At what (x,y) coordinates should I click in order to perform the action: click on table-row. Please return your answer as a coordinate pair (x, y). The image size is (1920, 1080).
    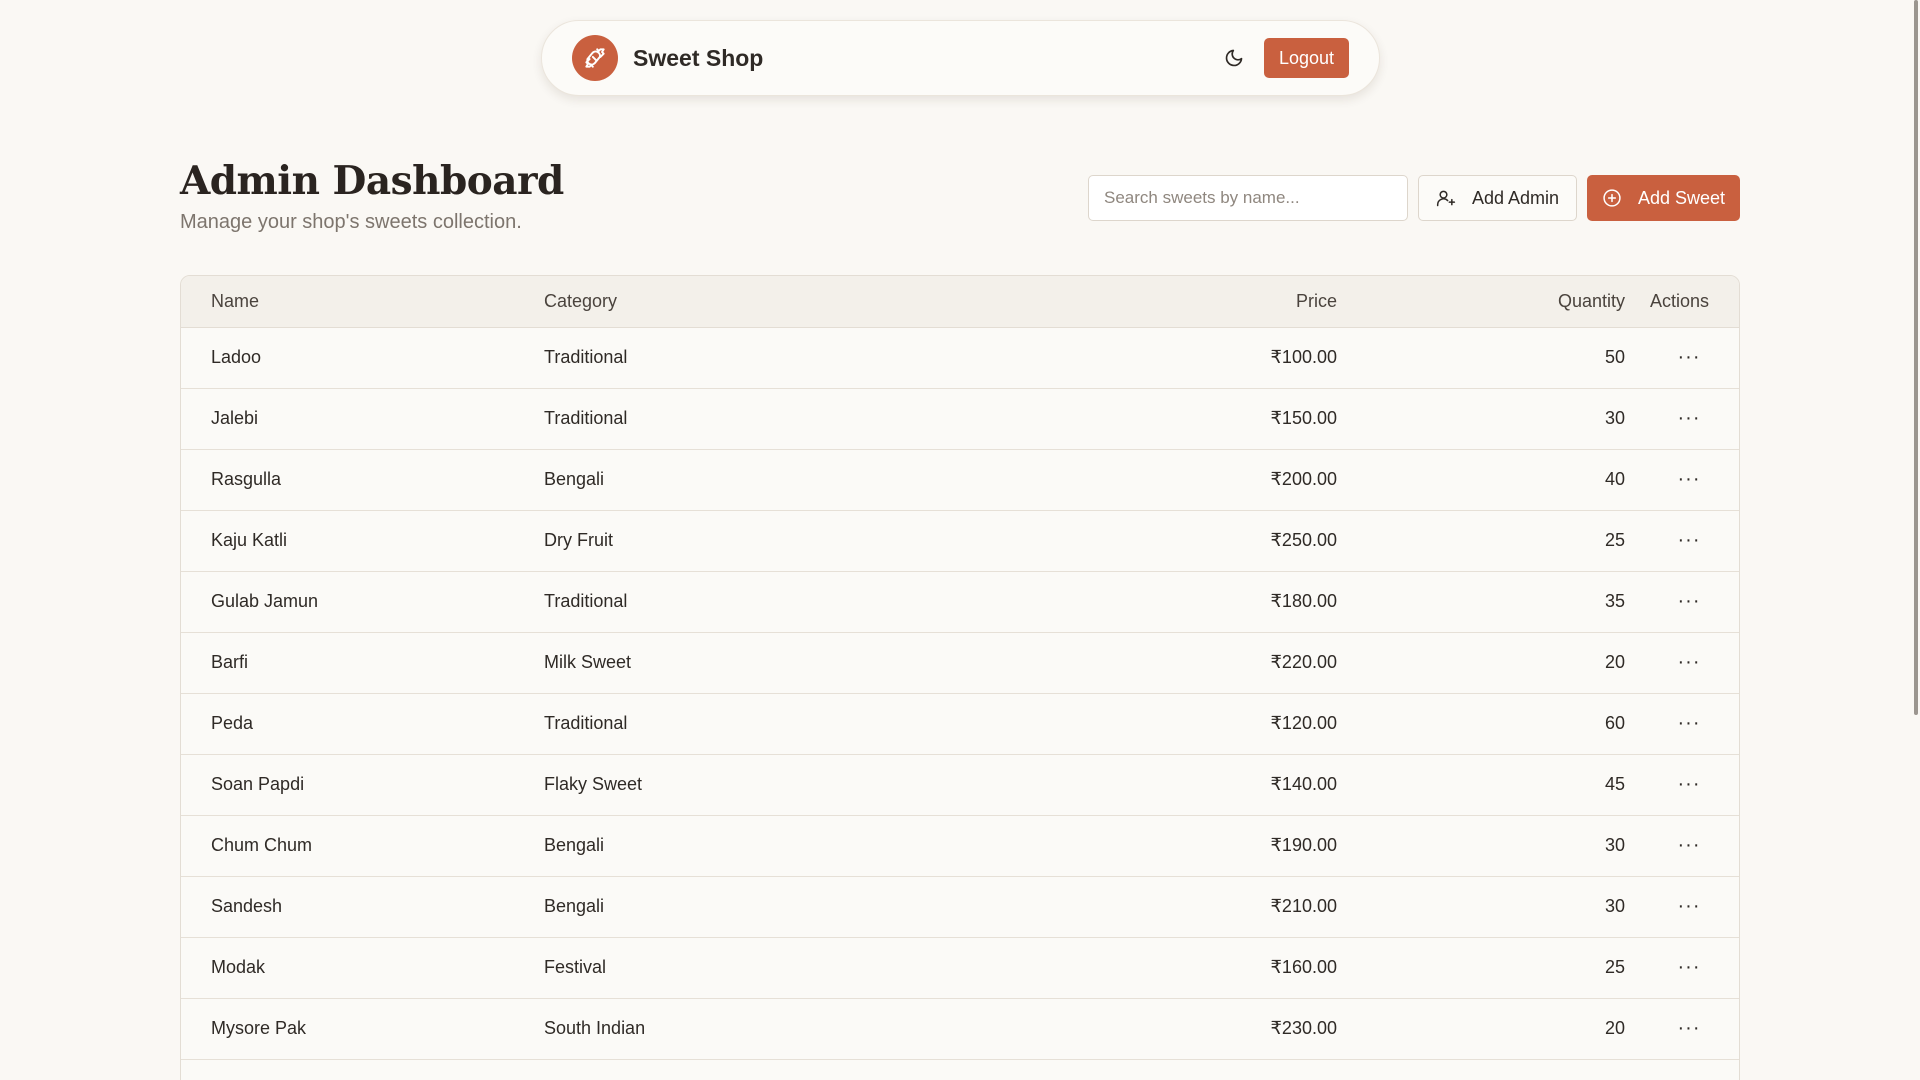
    Looking at the image, I should click on (960, 1069).